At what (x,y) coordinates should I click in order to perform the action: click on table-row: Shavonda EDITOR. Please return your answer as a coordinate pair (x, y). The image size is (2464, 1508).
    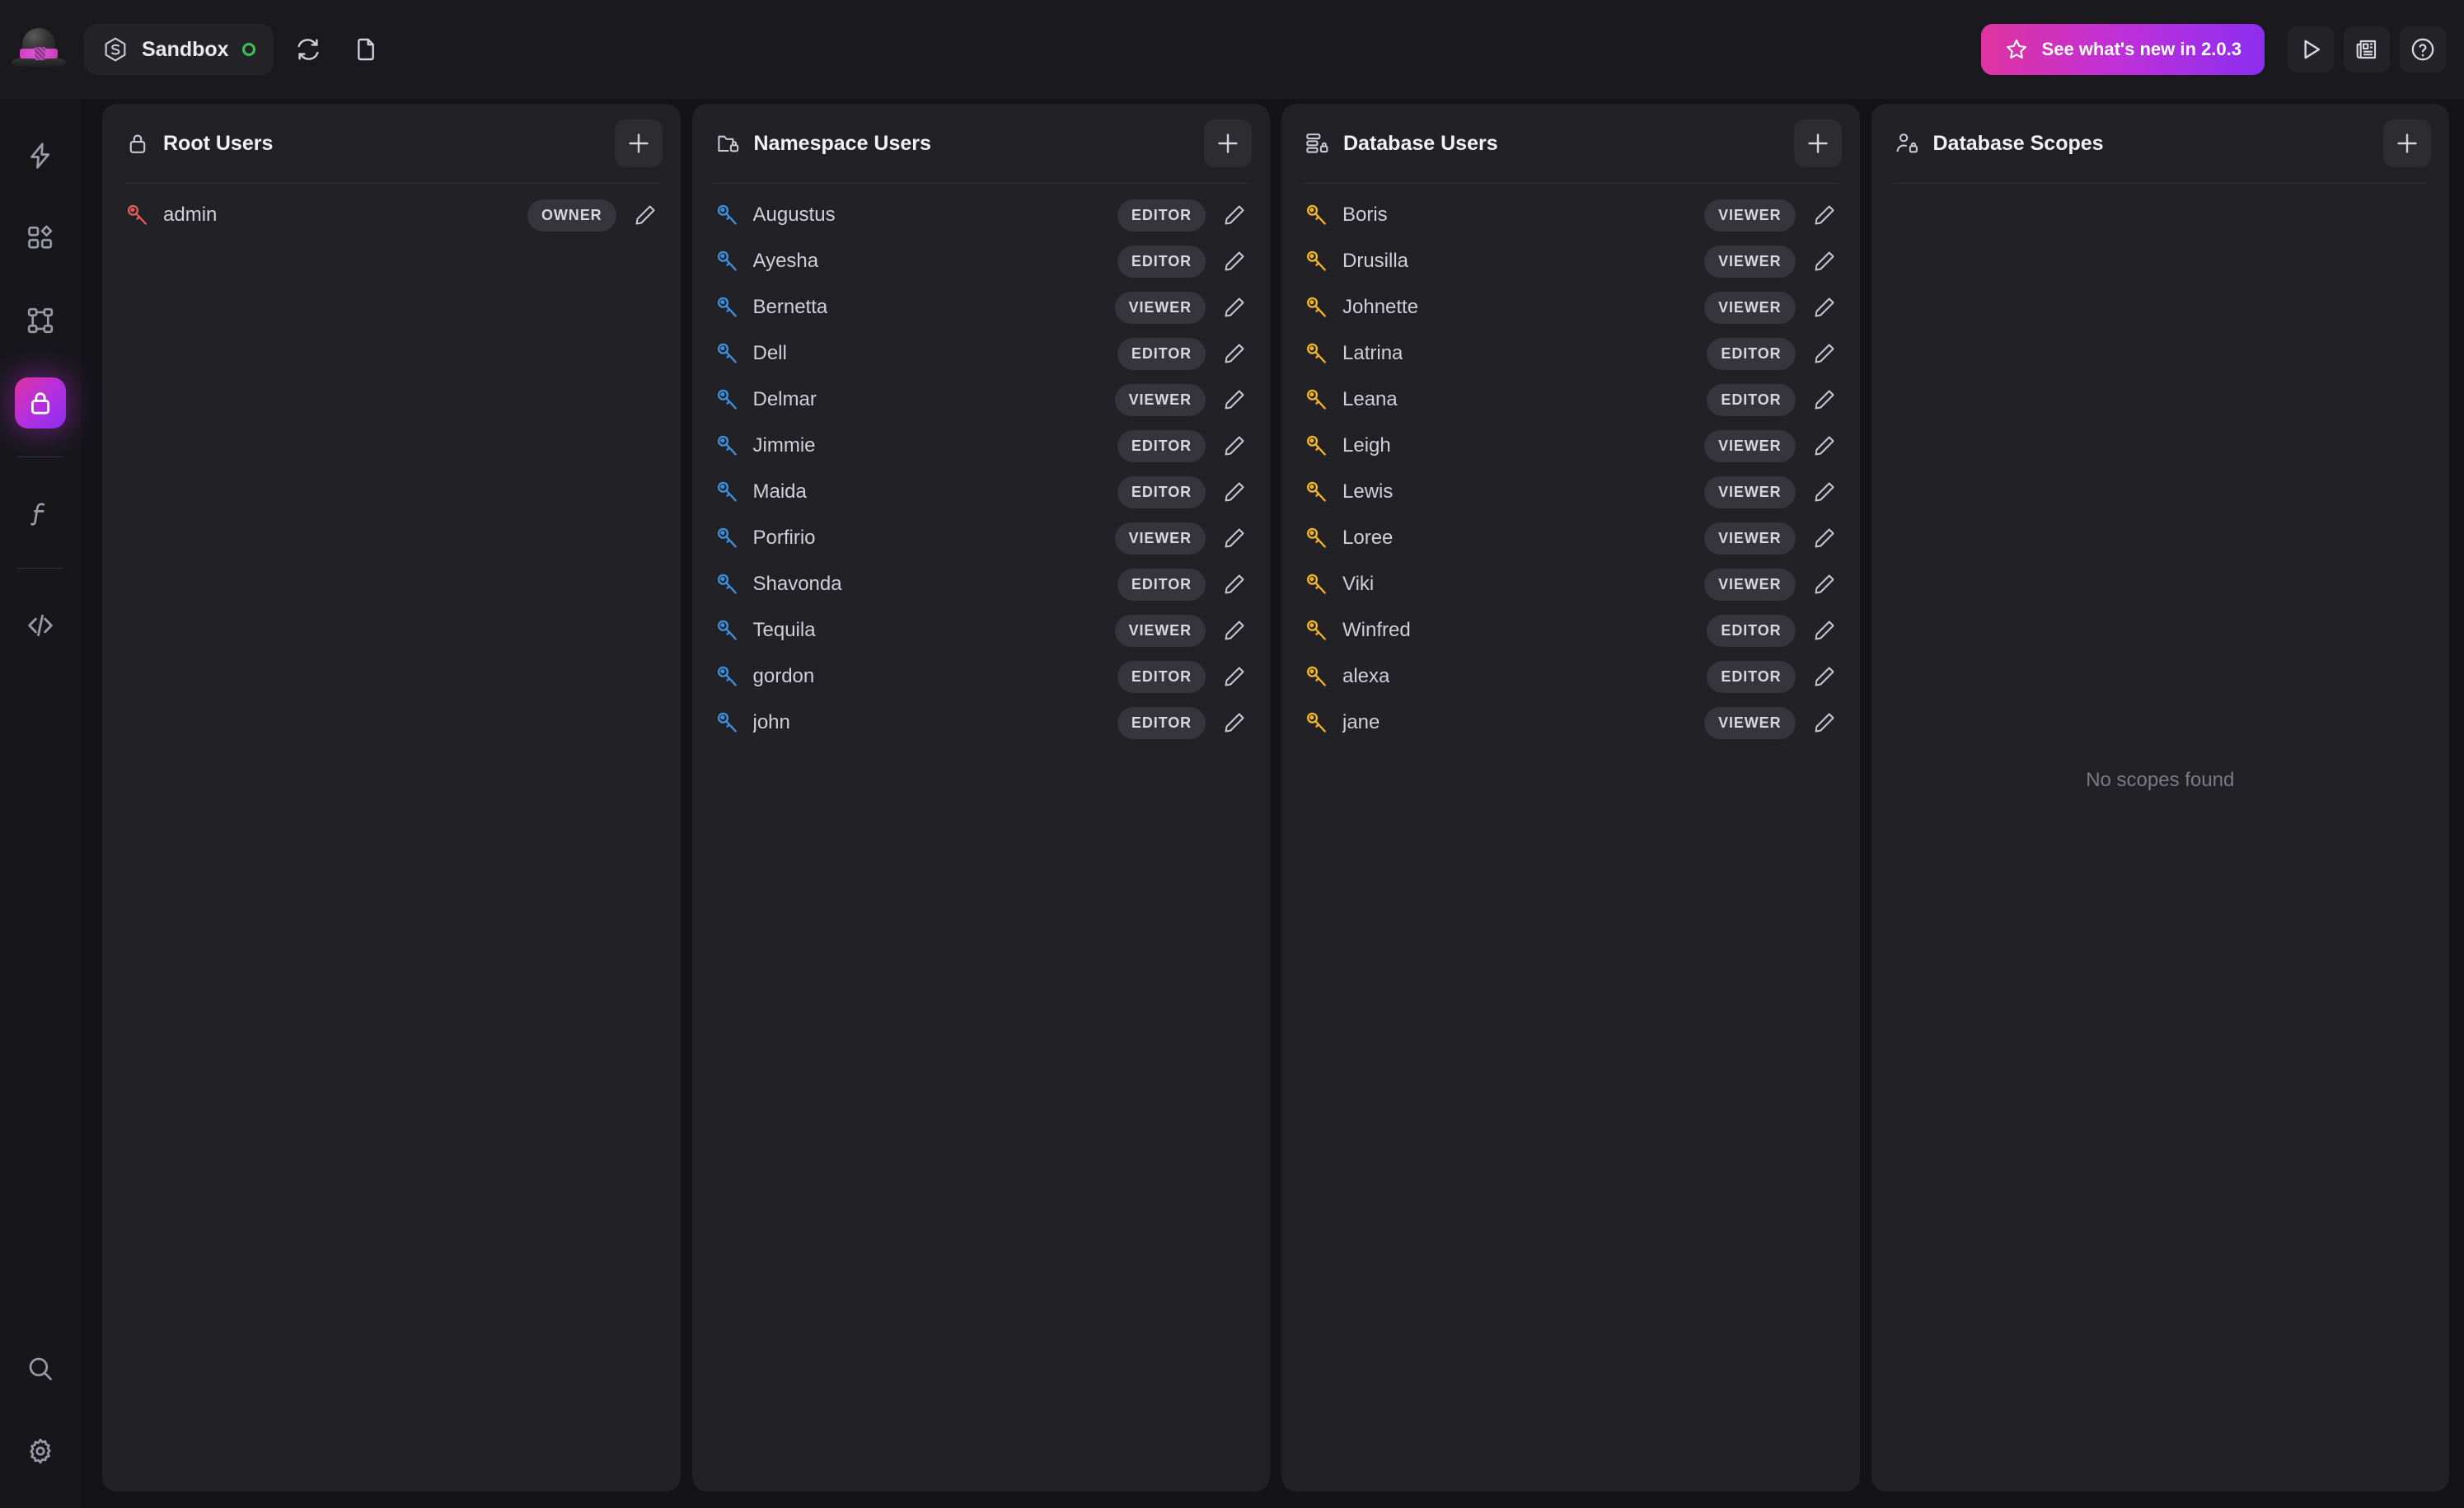
    Looking at the image, I should click on (981, 584).